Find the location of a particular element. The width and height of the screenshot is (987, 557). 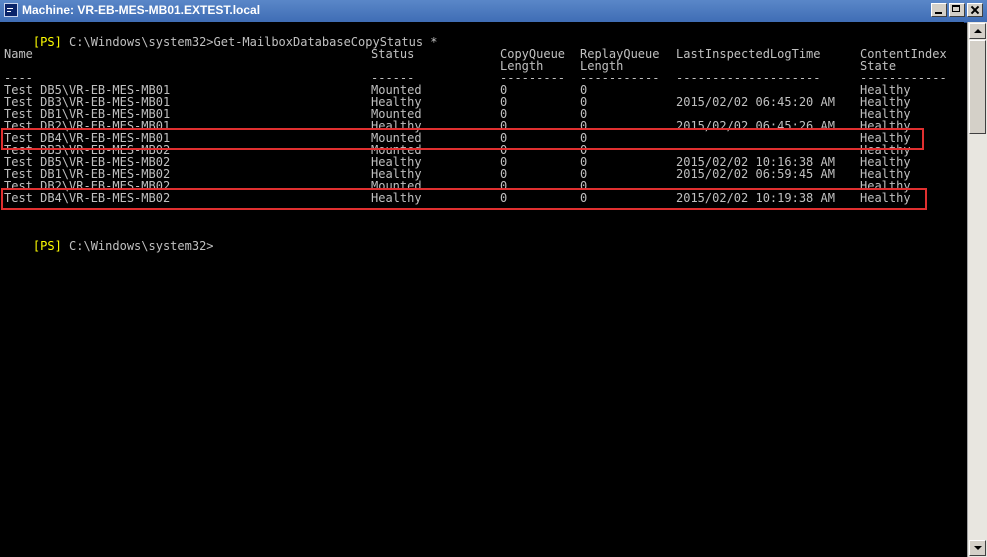

scroll-down-icon is located at coordinates (977, 548).